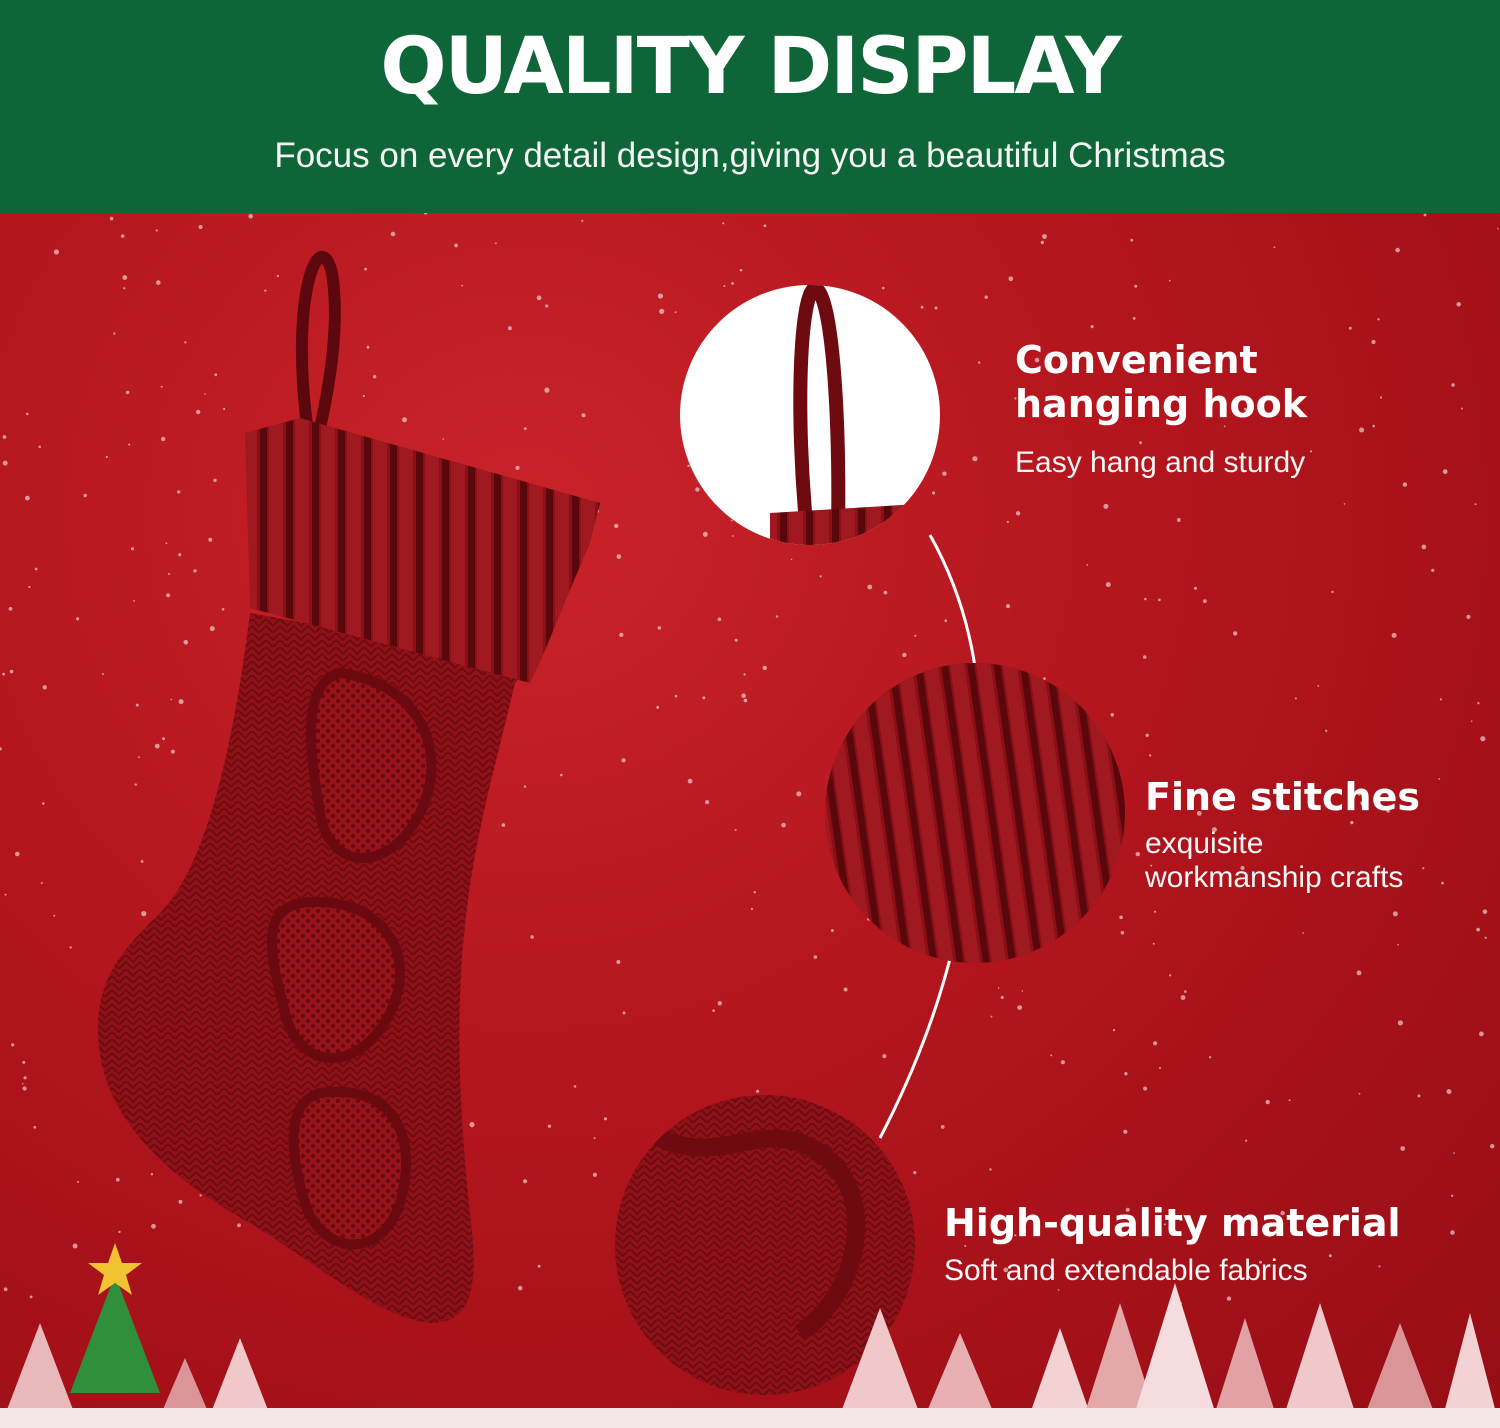 The image size is (1500, 1428). I want to click on feature-stitches-desc-line2: workmanship crafts, so click(1274, 877).